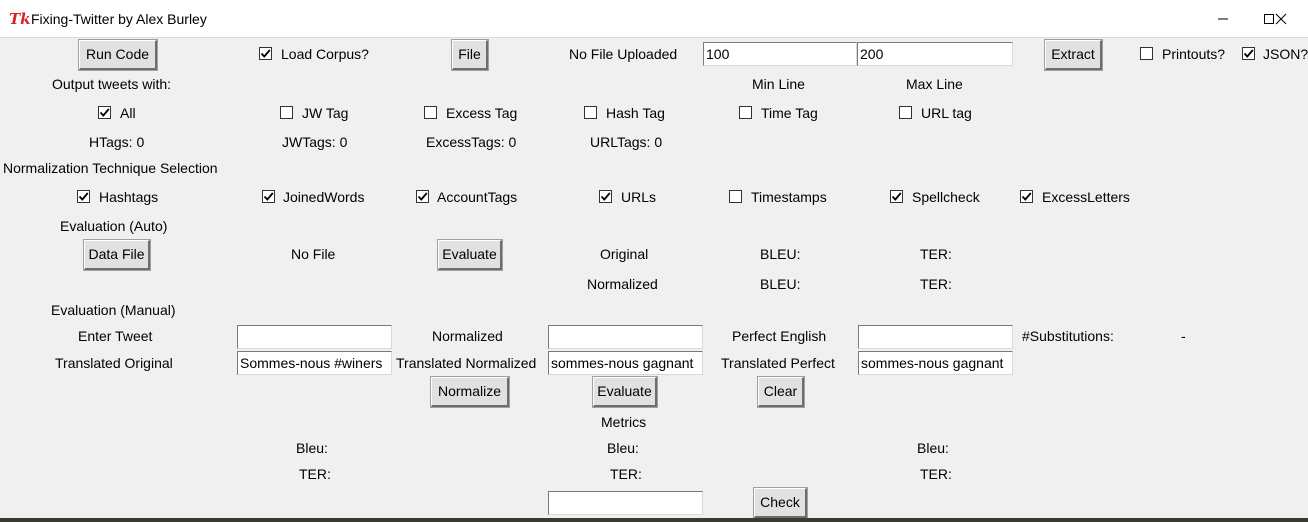 This screenshot has width=1308, height=522. What do you see at coordinates (1146, 53) in the screenshot?
I see `printouts-checkbox` at bounding box center [1146, 53].